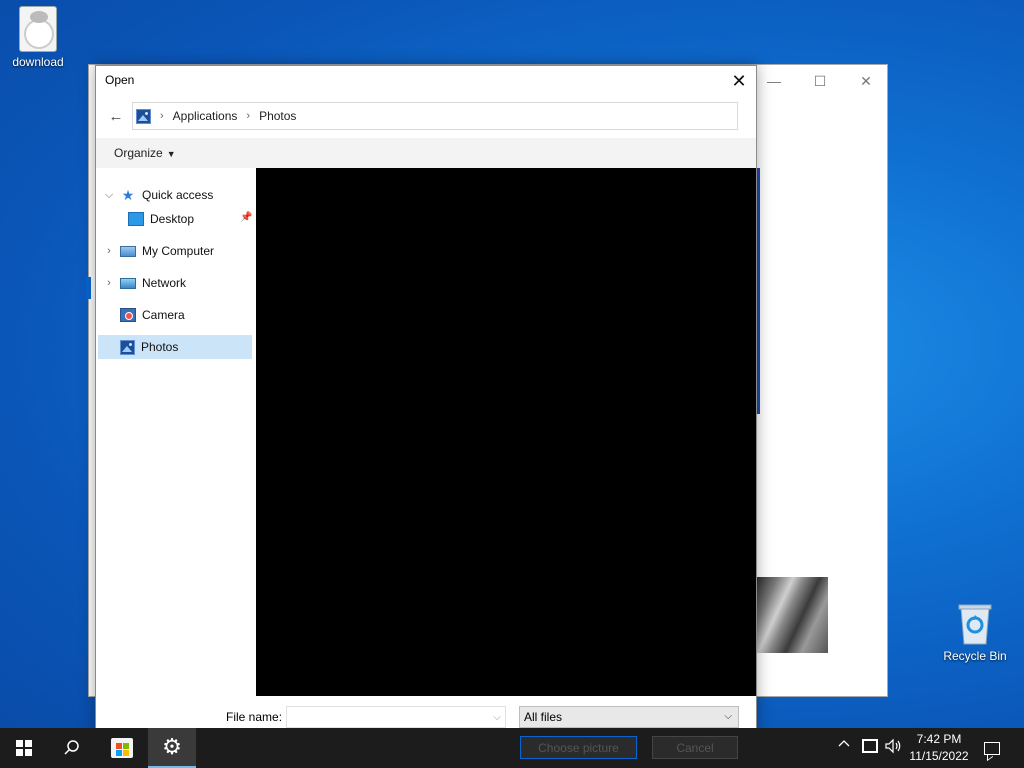 The height and width of the screenshot is (768, 1024). Describe the element at coordinates (116, 116) in the screenshot. I see `back-arrow-icon: ←` at that location.